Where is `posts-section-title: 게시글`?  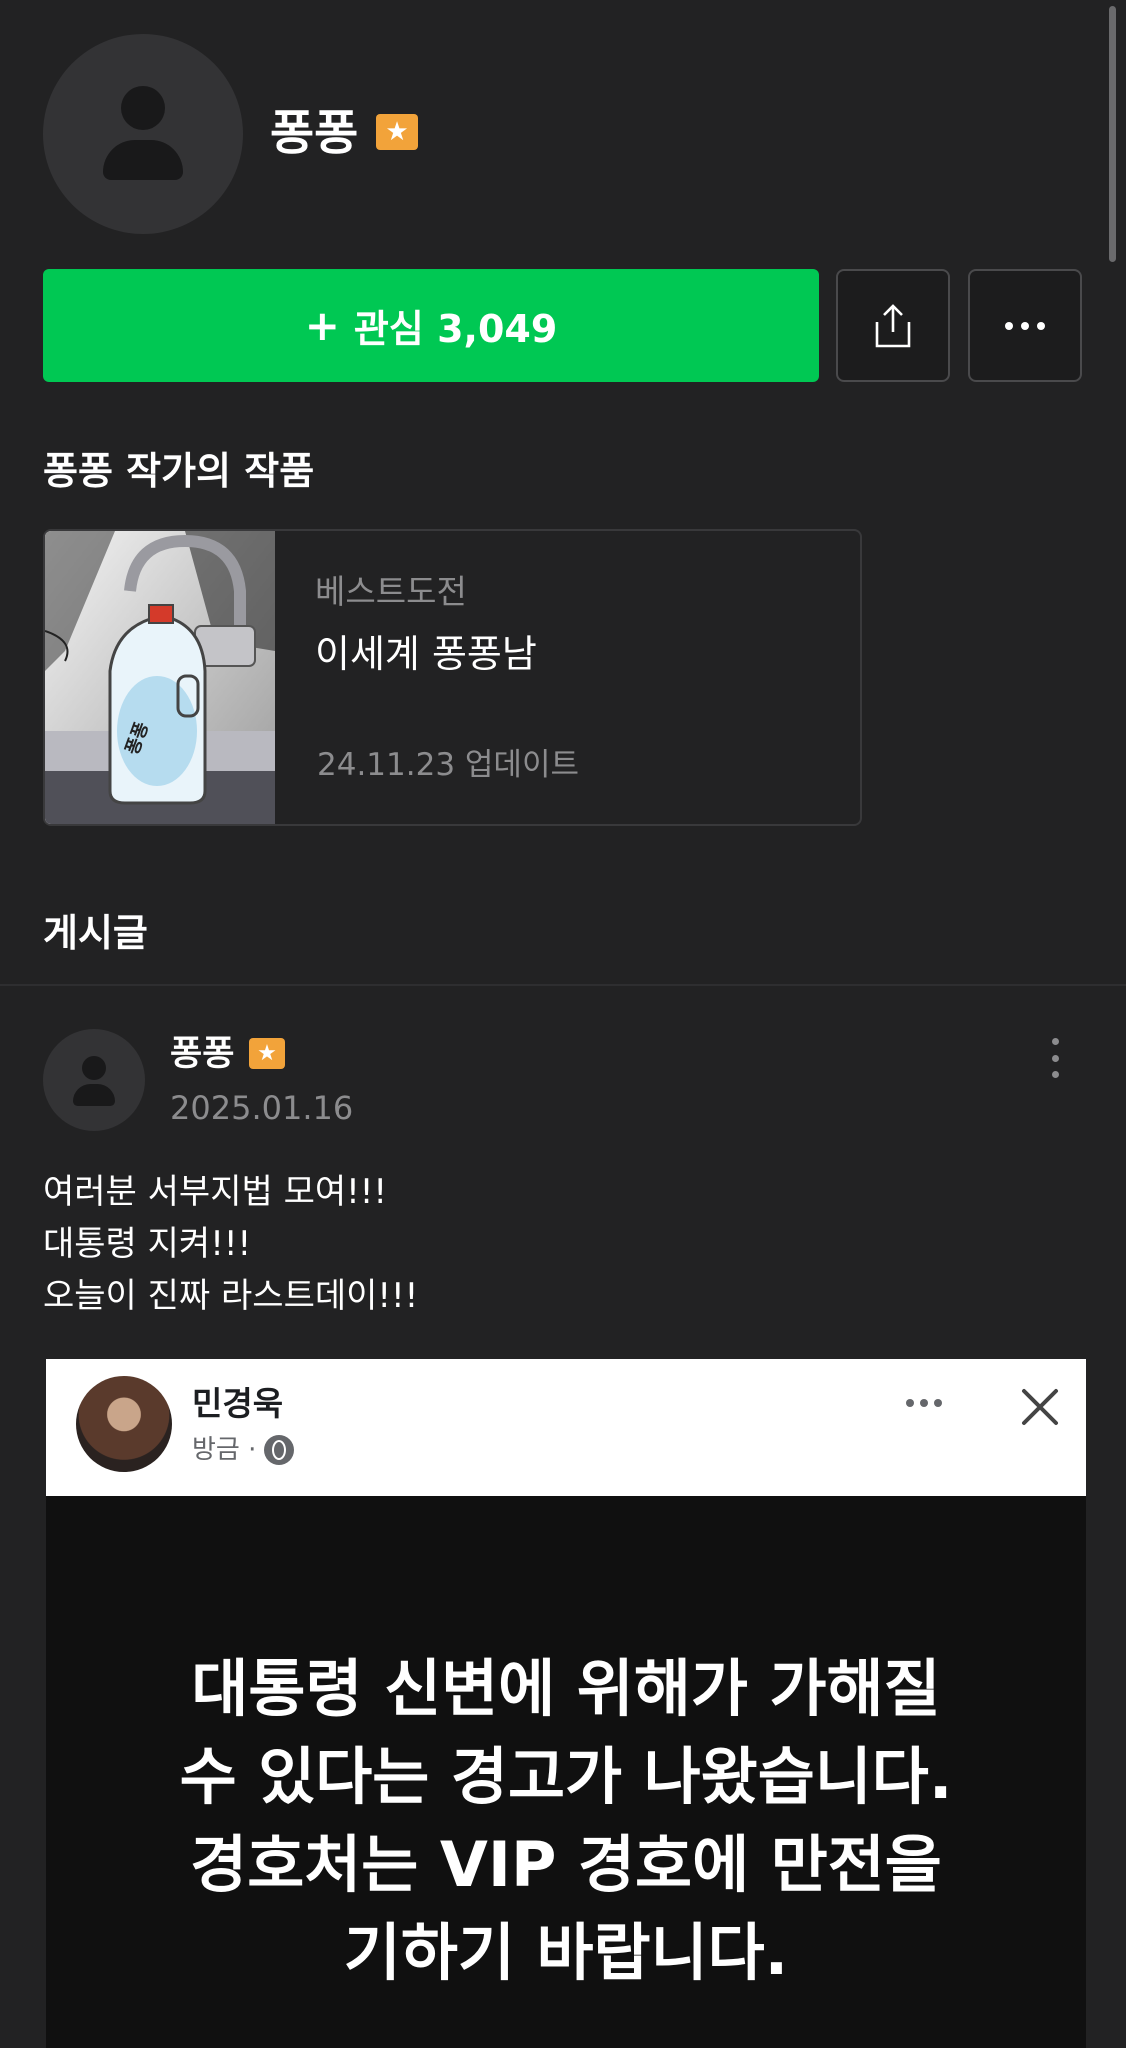 posts-section-title: 게시글 is located at coordinates (95, 933).